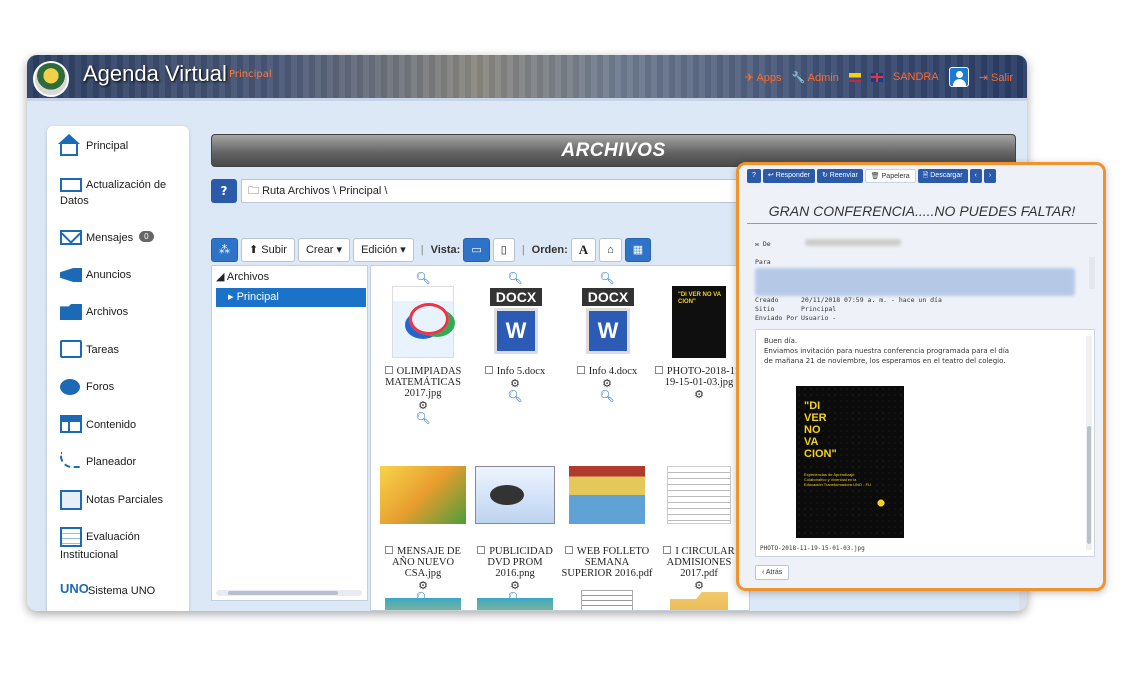 Image resolution: width=1137 pixels, height=700 pixels. I want to click on app-title: Agenda Virtual, so click(155, 74).